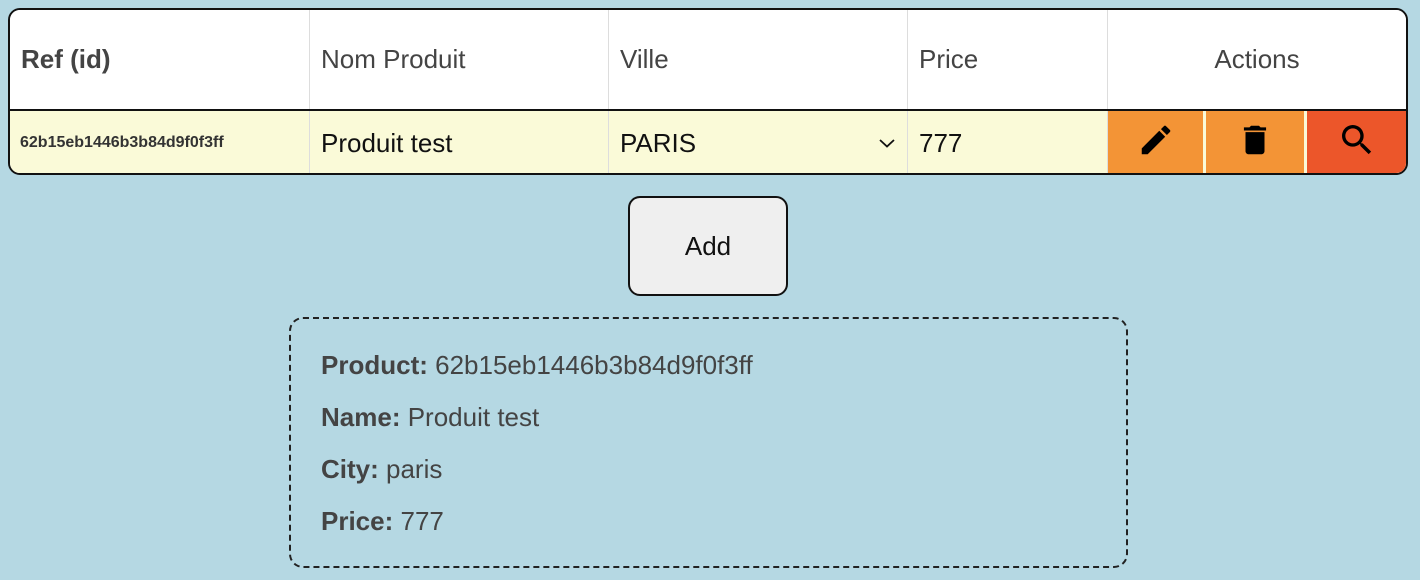  Describe the element at coordinates (1008, 59) in the screenshot. I see `header-price: Price` at that location.